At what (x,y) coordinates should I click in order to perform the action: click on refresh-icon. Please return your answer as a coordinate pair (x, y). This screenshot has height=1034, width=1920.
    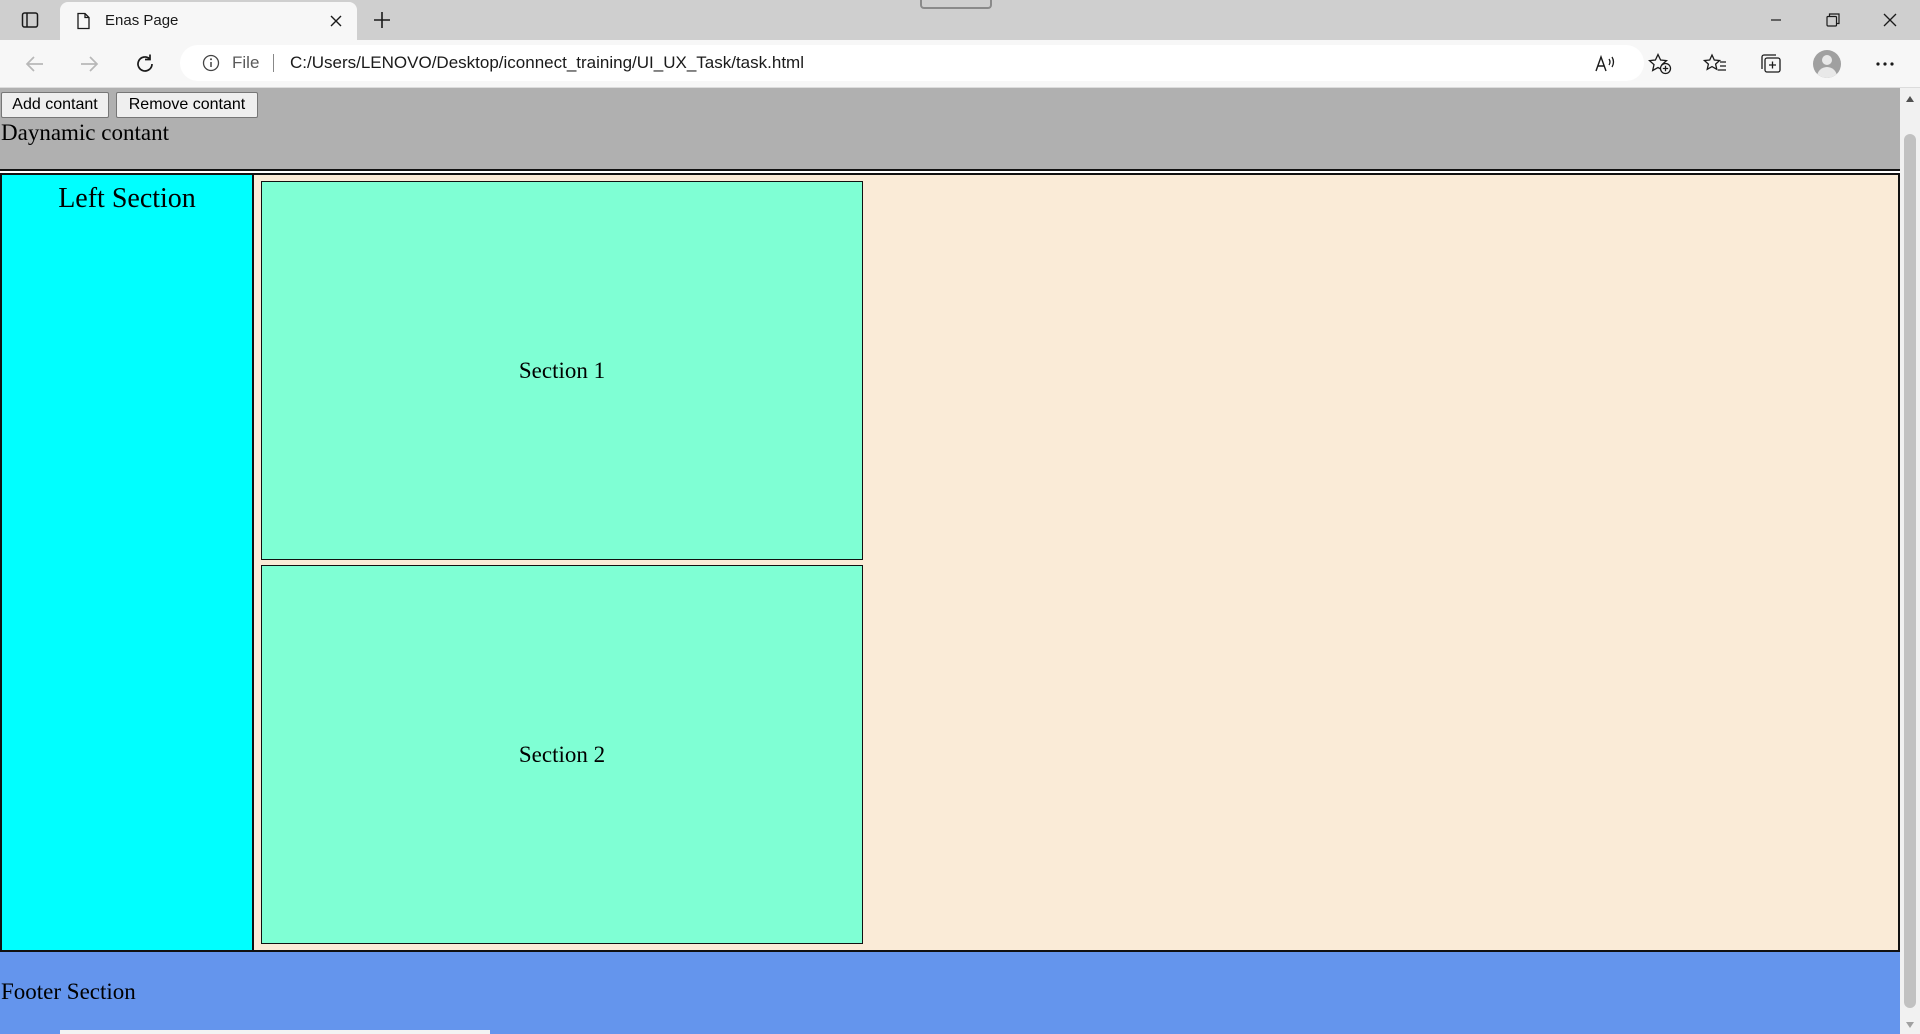
    Looking at the image, I should click on (145, 63).